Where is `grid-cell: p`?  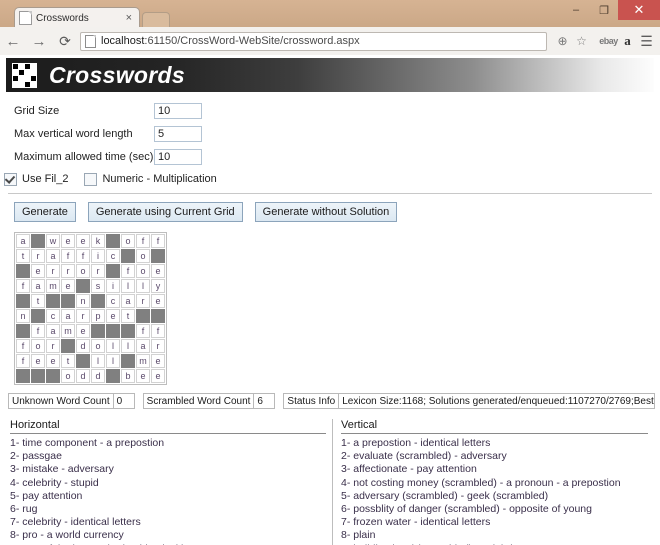 grid-cell: p is located at coordinates (98, 316).